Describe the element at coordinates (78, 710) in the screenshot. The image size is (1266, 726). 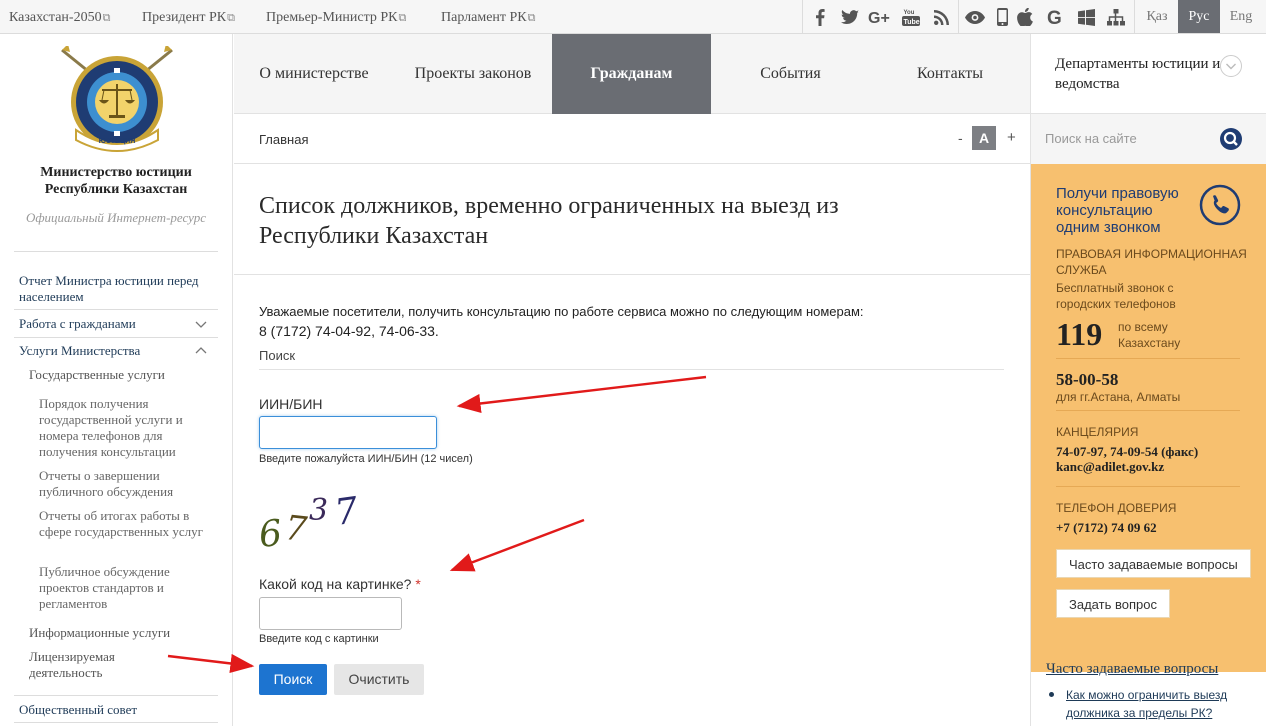
I see `sidebar-item-public-council: Общественный совет` at that location.